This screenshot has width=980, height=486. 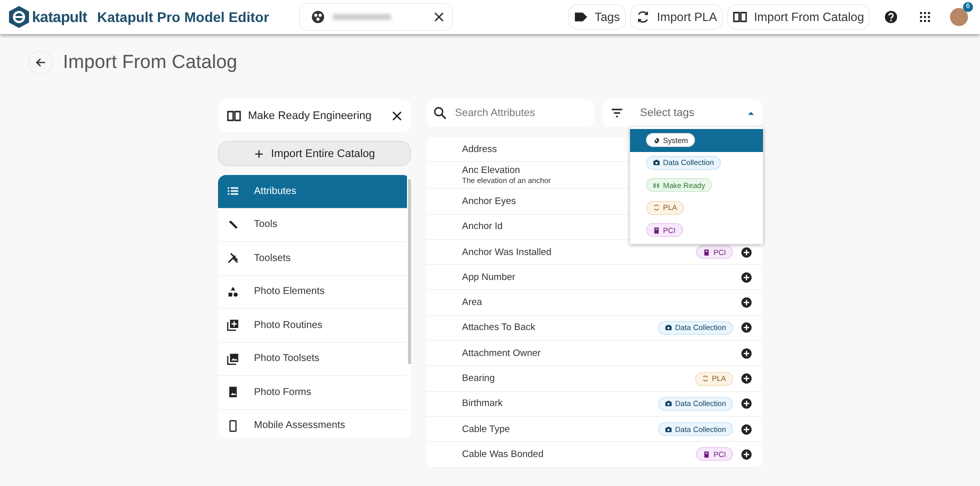 What do you see at coordinates (233, 426) in the screenshot?
I see `phone-icon` at bounding box center [233, 426].